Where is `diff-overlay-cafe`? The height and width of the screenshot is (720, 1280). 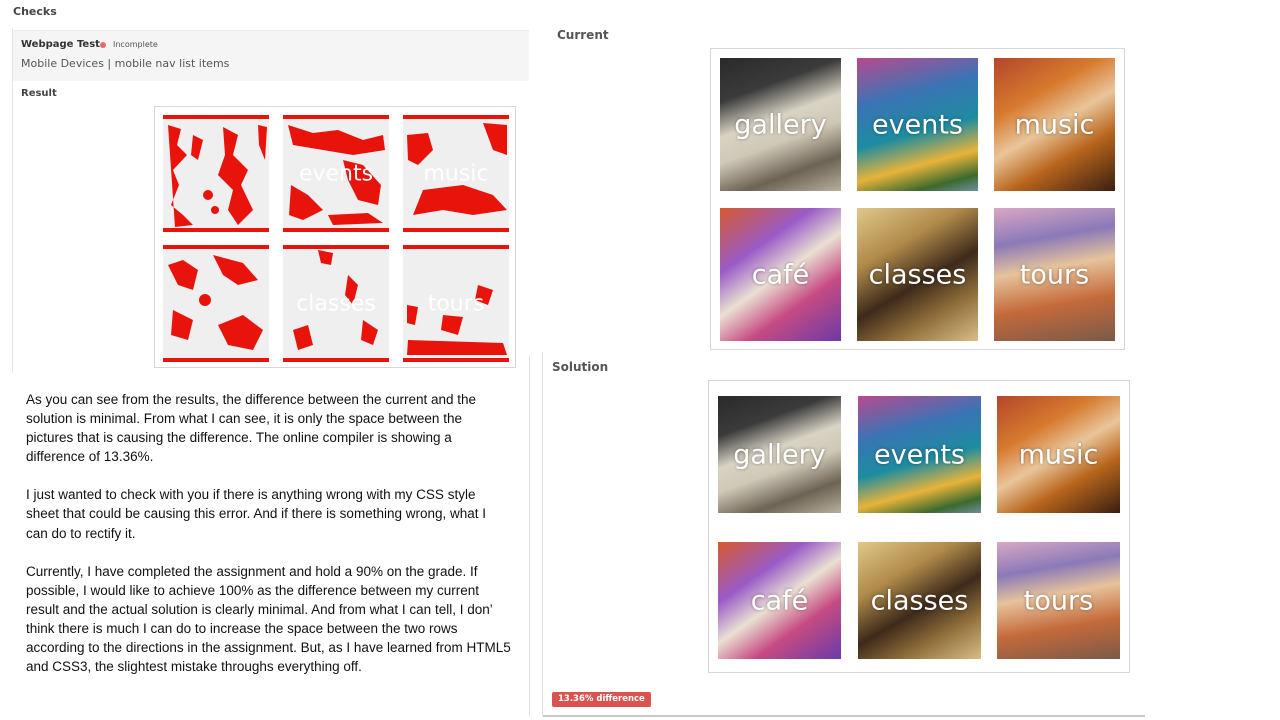 diff-overlay-cafe is located at coordinates (216, 303).